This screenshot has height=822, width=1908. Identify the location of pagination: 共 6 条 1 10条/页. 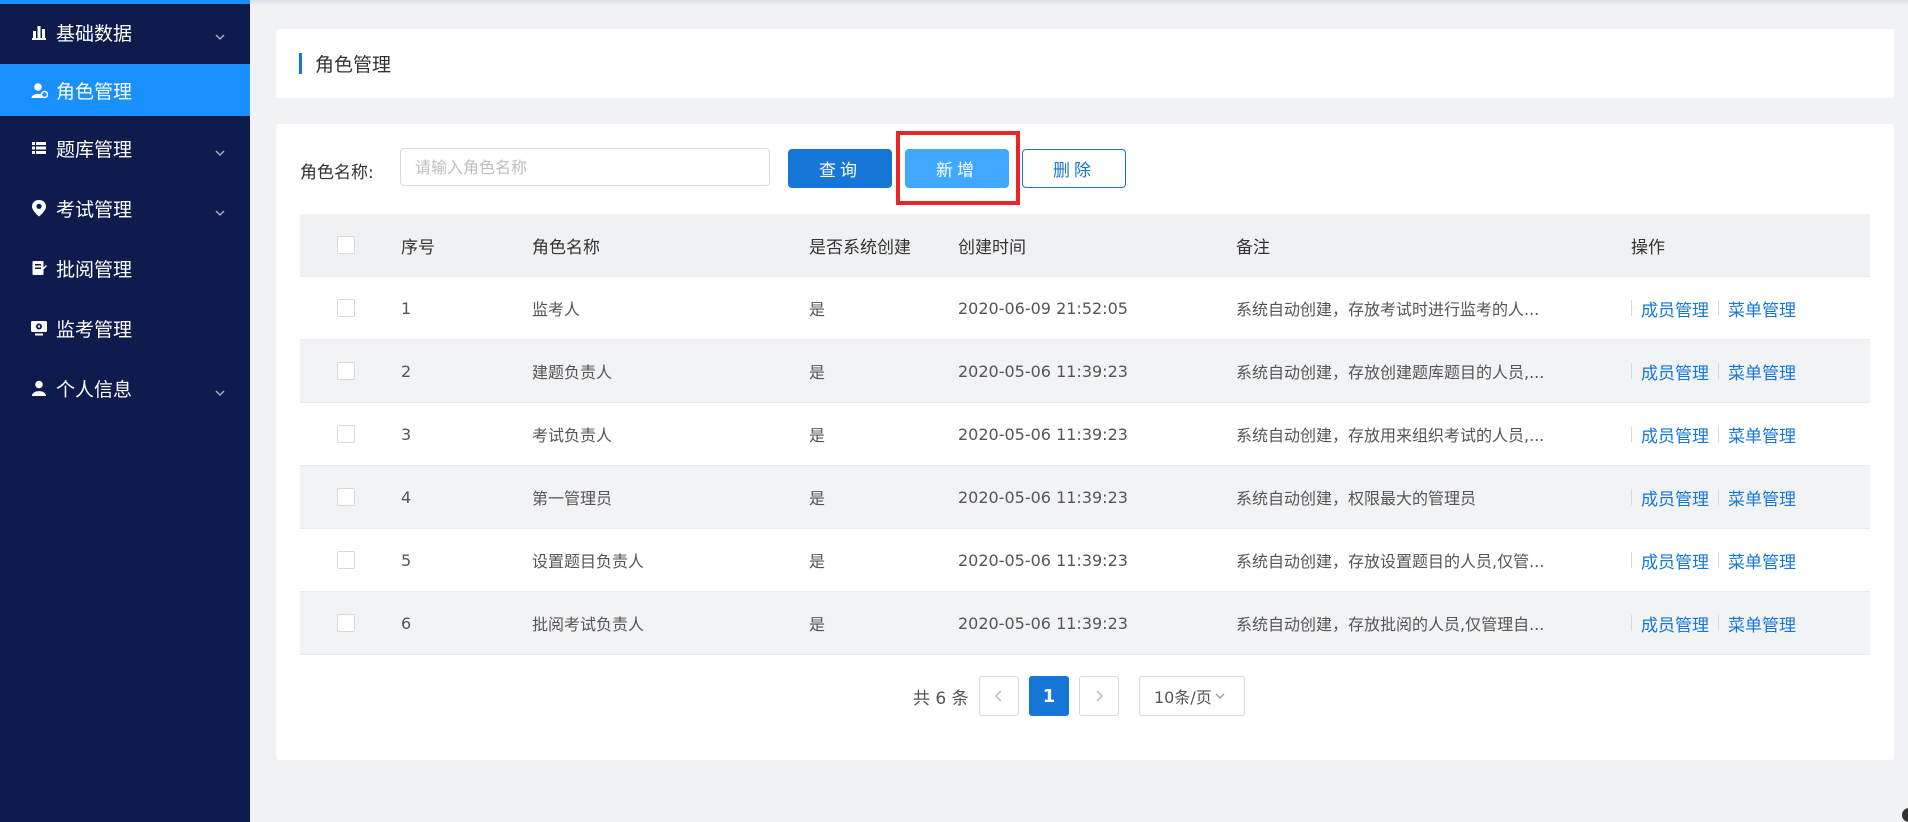
(1085, 696).